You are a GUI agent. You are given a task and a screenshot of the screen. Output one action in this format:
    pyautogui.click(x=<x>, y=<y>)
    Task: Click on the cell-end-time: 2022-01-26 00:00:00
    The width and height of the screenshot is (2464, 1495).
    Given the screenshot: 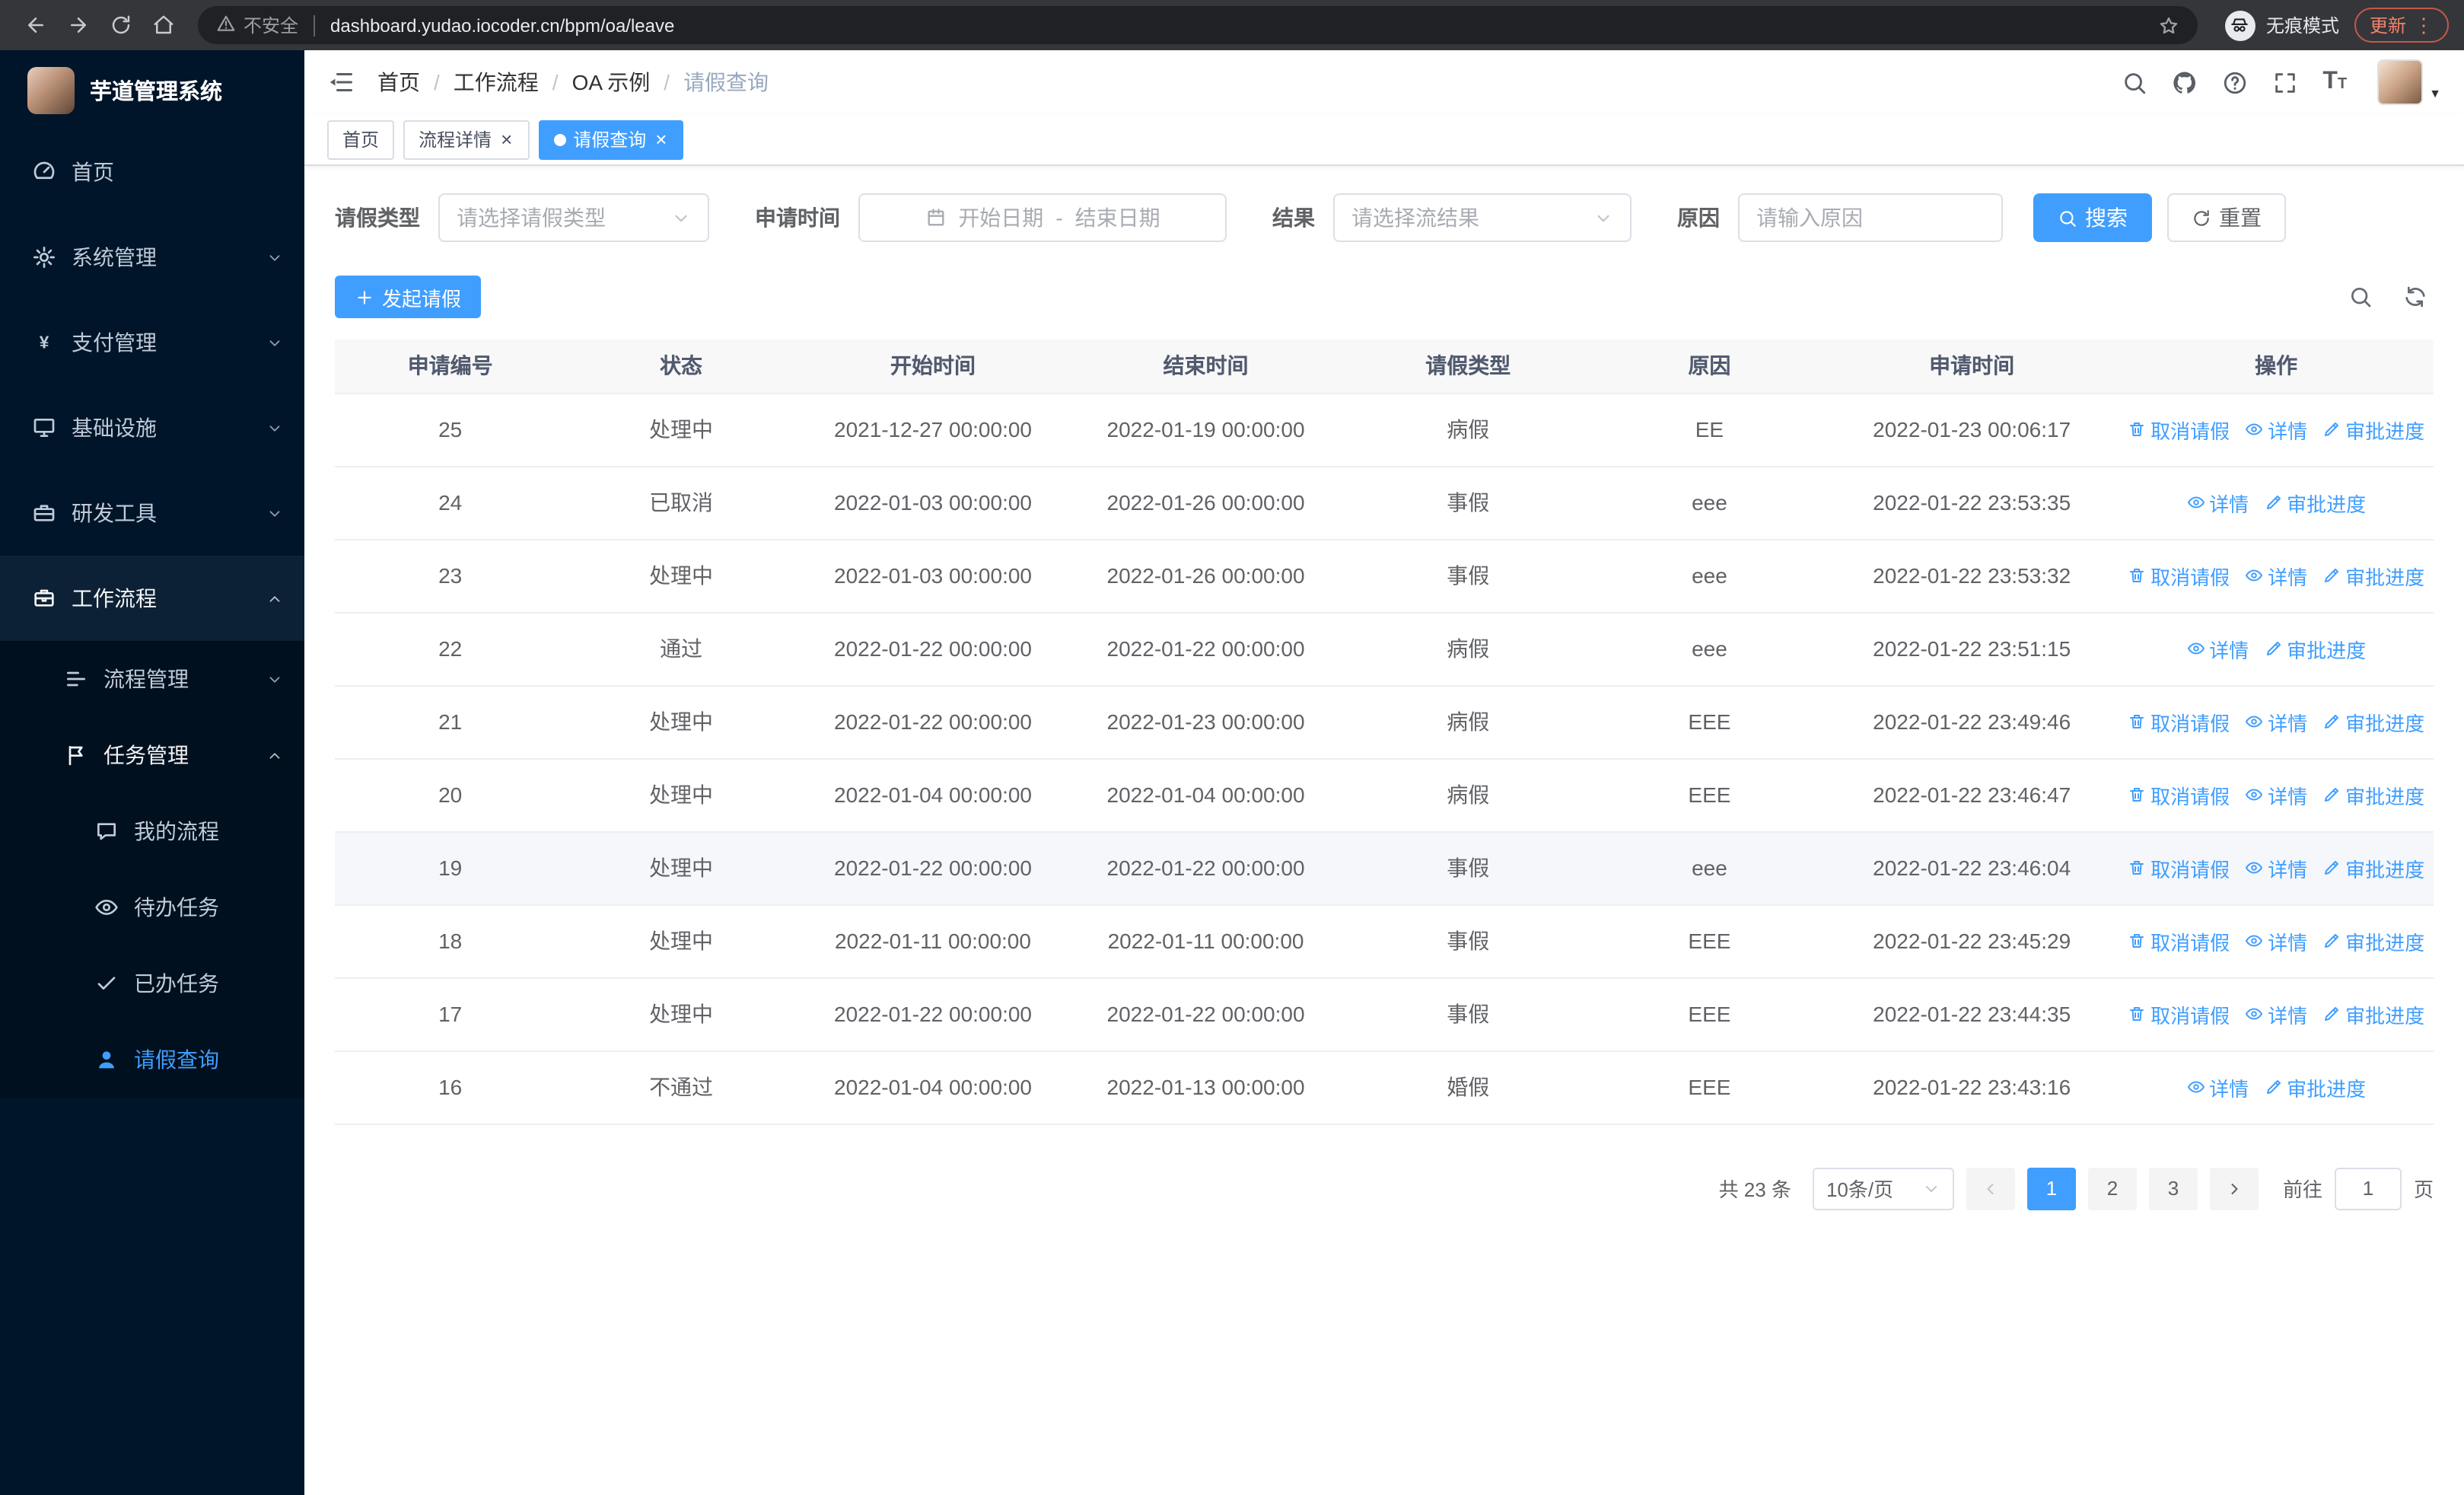 What is the action you would take?
    pyautogui.click(x=1205, y=503)
    